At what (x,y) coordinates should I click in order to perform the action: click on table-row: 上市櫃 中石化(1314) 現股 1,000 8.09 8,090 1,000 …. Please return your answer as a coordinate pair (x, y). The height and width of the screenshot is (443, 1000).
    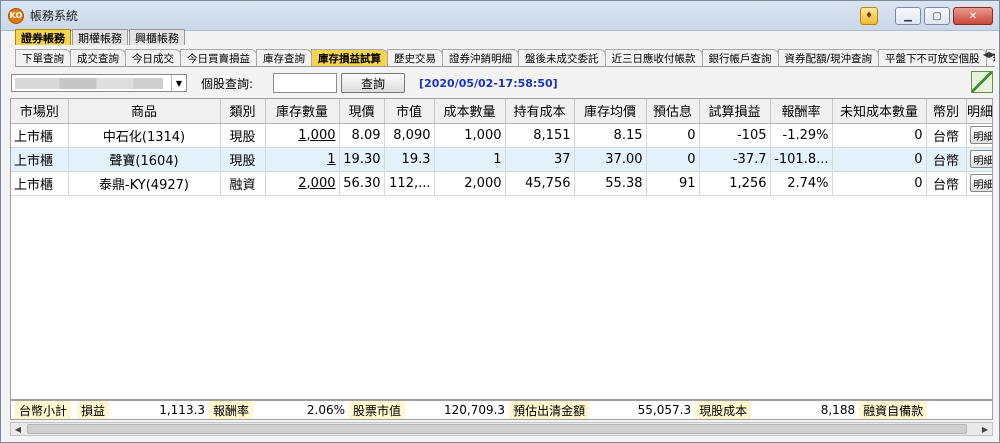
    Looking at the image, I should click on (501, 135).